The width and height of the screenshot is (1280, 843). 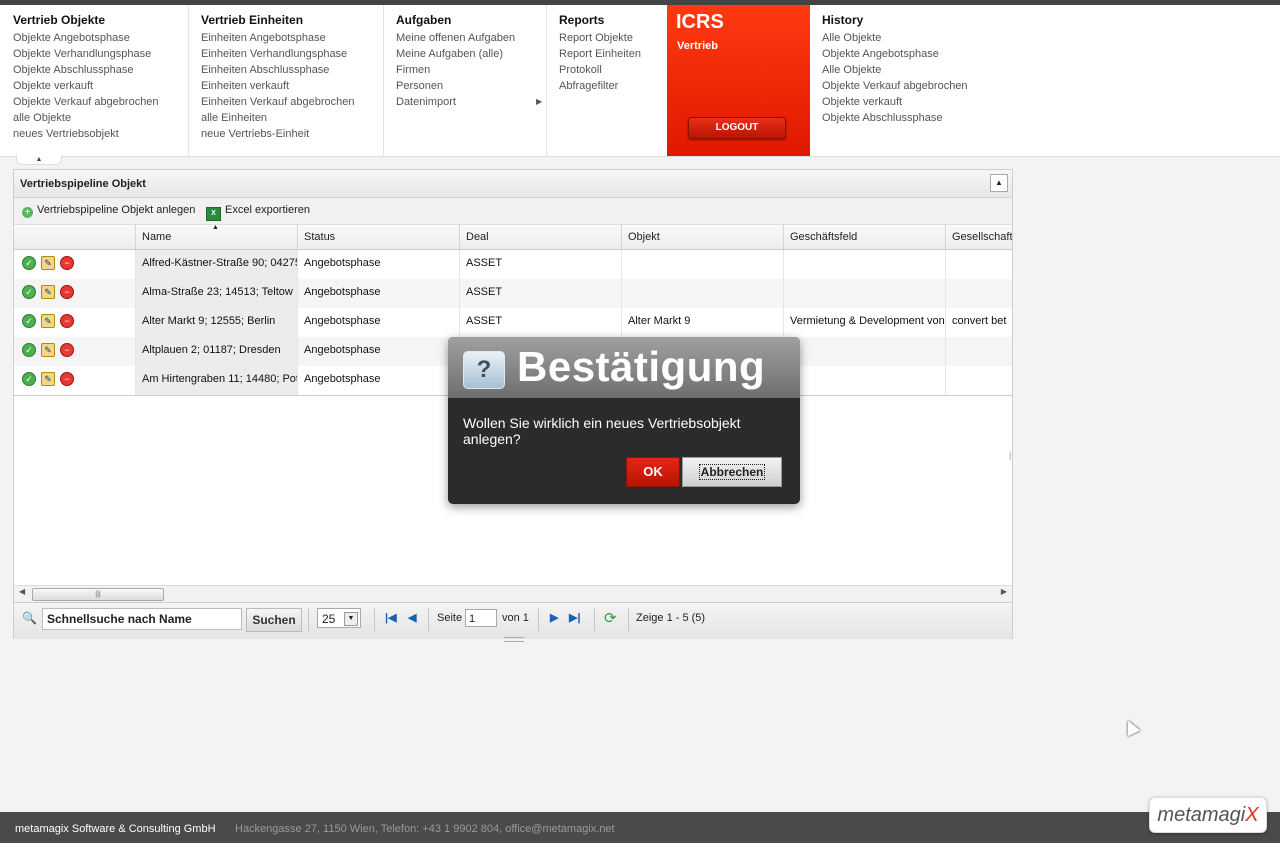 What do you see at coordinates (100, 102) in the screenshot?
I see `nav-link: Objekte Verkauf abgebrochen` at bounding box center [100, 102].